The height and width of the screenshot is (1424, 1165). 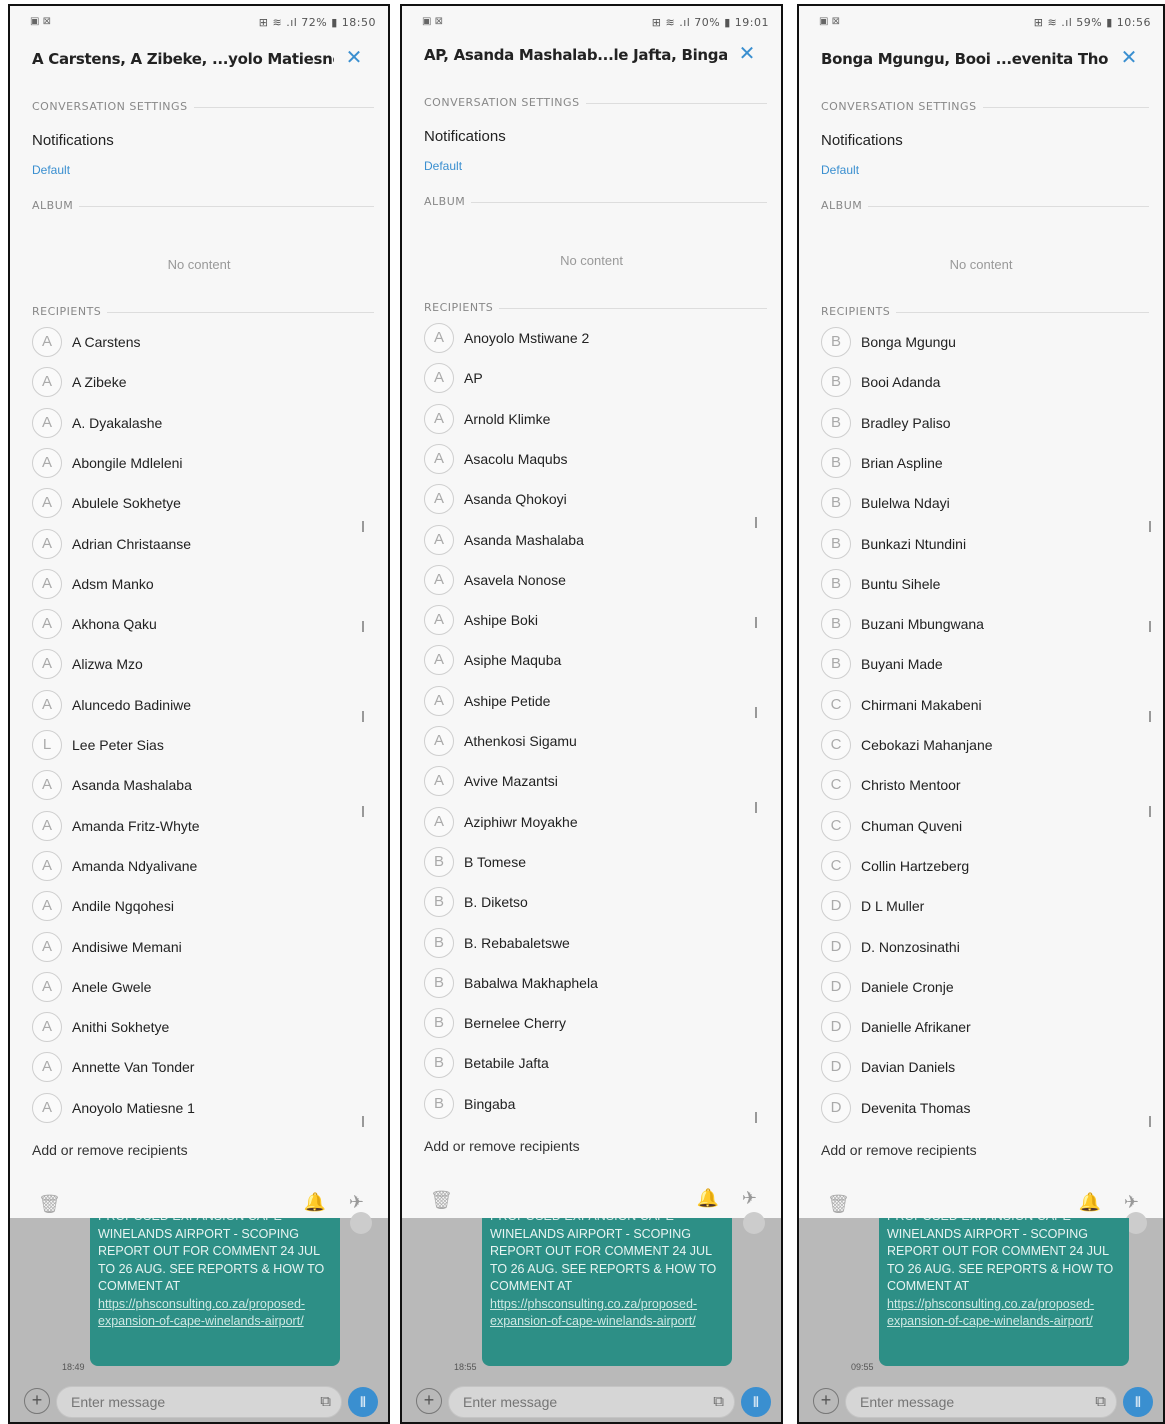 What do you see at coordinates (982, 866) in the screenshot?
I see `recipient-row: C Collin Hartzeberg` at bounding box center [982, 866].